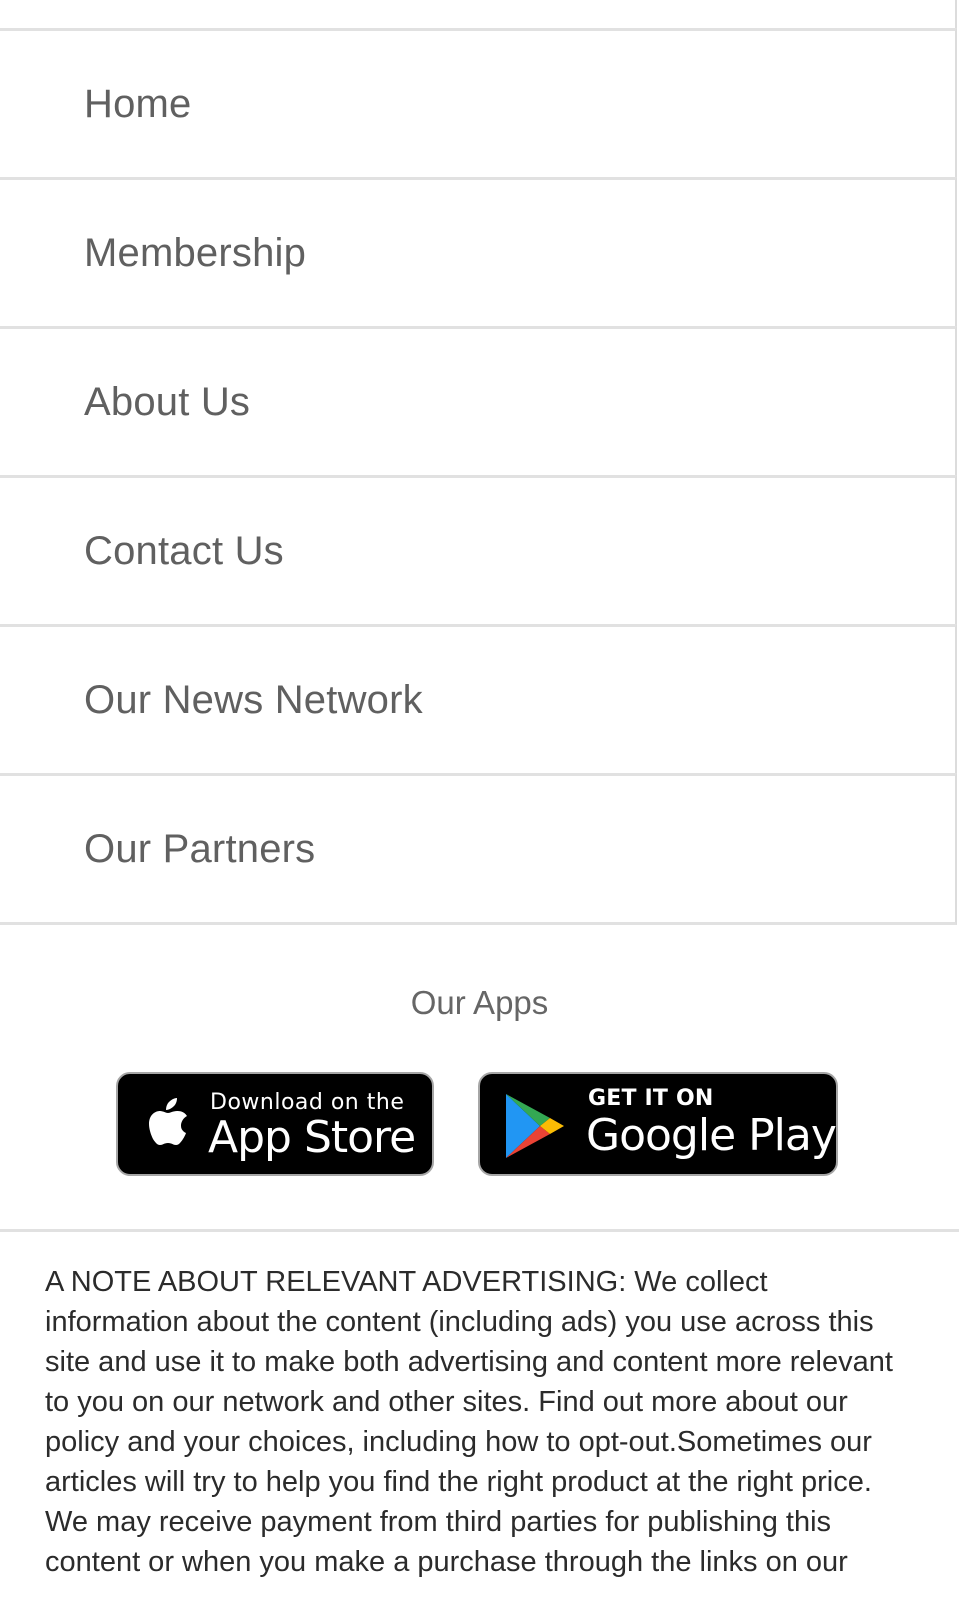  I want to click on nav-item-our-news-network: Our News Network, so click(478, 698).